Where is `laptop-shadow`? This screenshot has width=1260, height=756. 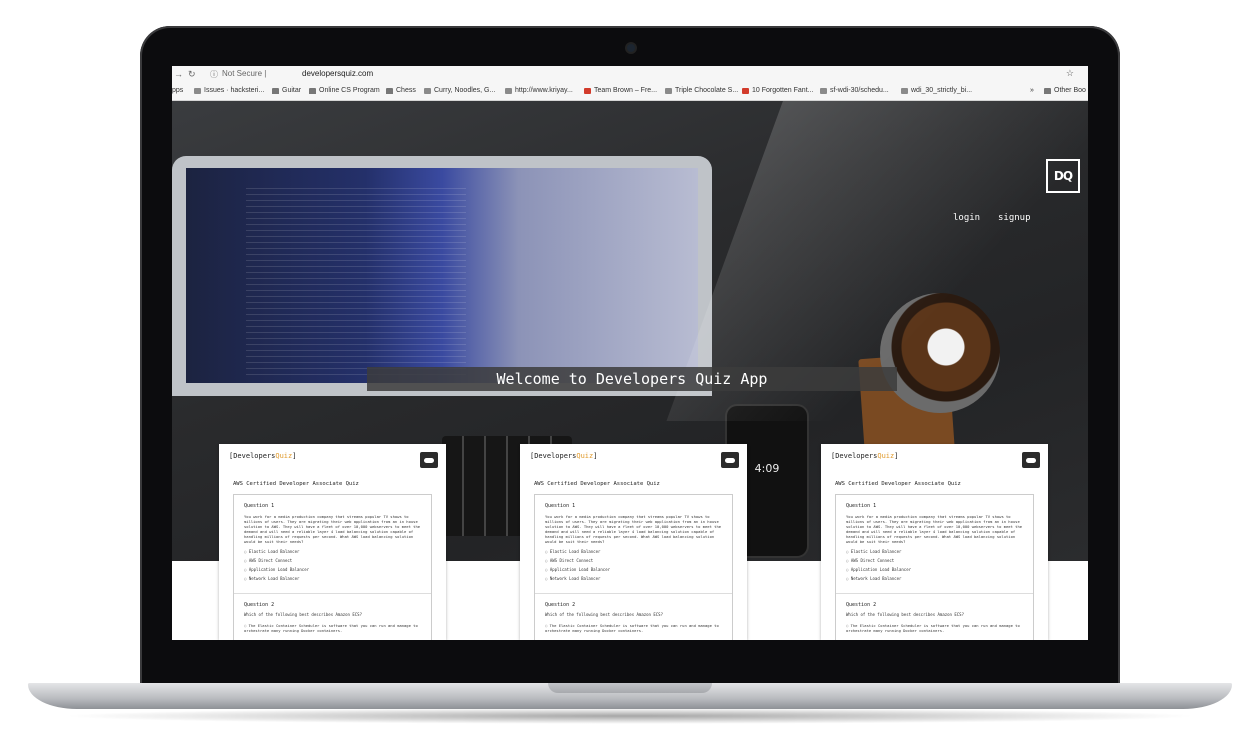
laptop-shadow is located at coordinates (630, 716).